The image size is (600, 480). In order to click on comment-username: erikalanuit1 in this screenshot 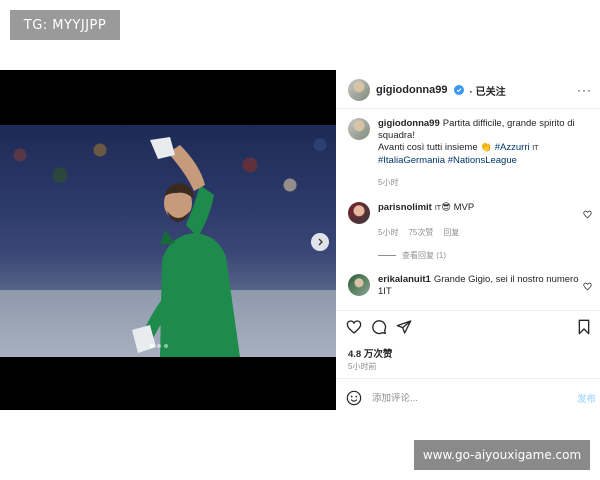, I will do `click(404, 279)`.